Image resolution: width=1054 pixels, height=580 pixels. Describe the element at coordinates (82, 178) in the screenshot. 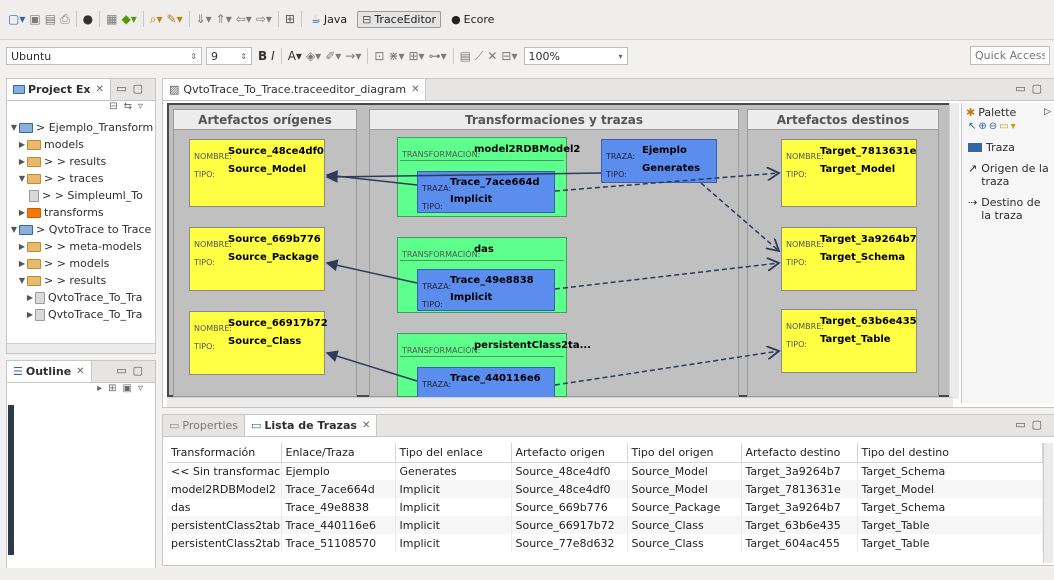

I see `tree-item: ▼ > > traces` at that location.